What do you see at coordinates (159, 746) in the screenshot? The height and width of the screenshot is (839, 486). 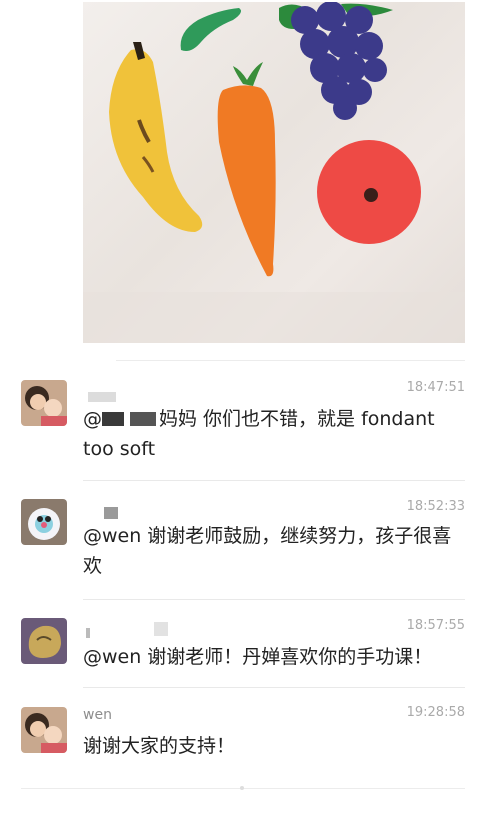 I see `comment-text: 谢谢大家的支持！` at bounding box center [159, 746].